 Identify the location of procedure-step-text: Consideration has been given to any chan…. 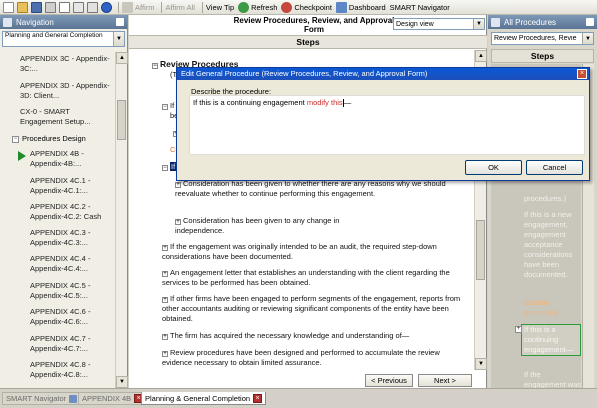
(257, 225).